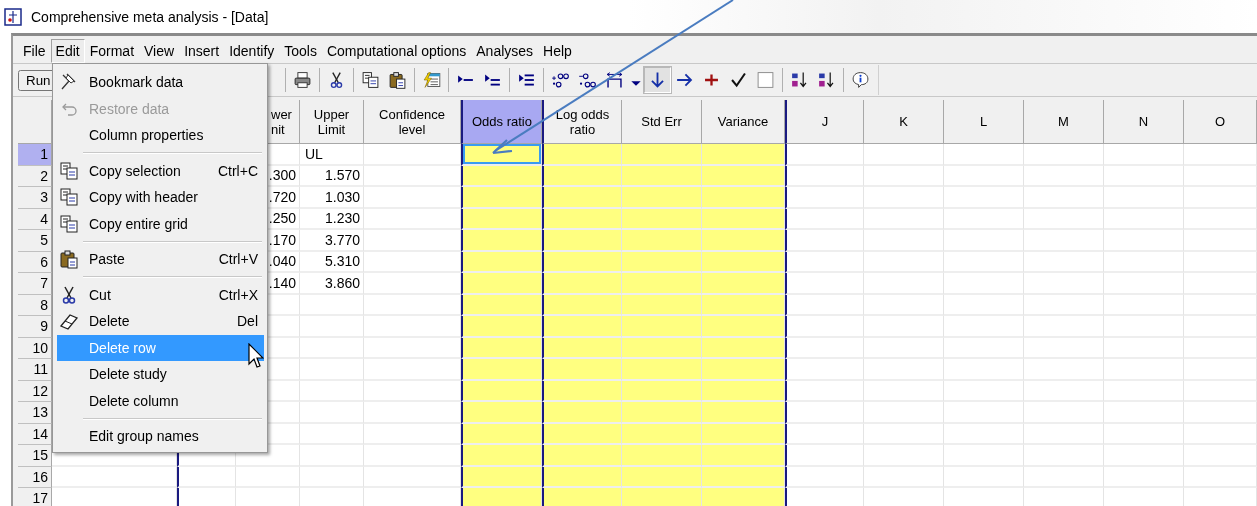  I want to click on row-header: 10, so click(35, 348).